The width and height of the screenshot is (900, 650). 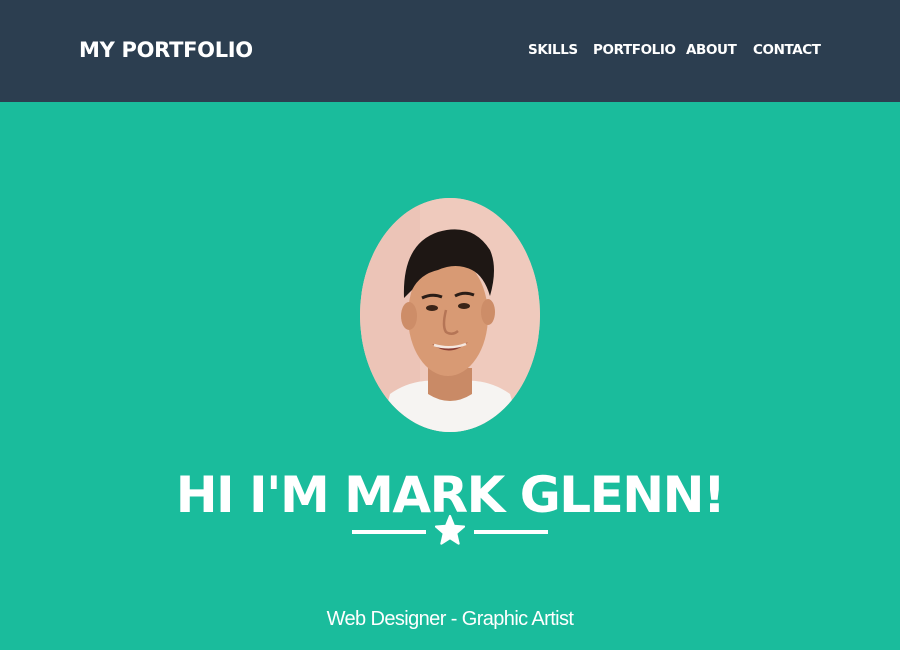 I want to click on profile-photo, so click(x=450, y=315).